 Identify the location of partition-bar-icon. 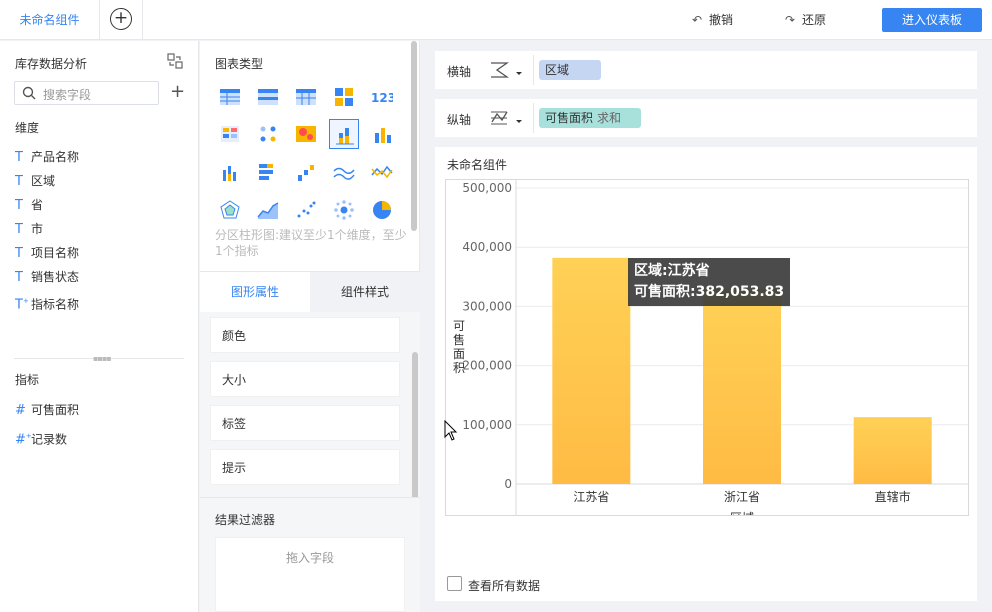
(344, 134).